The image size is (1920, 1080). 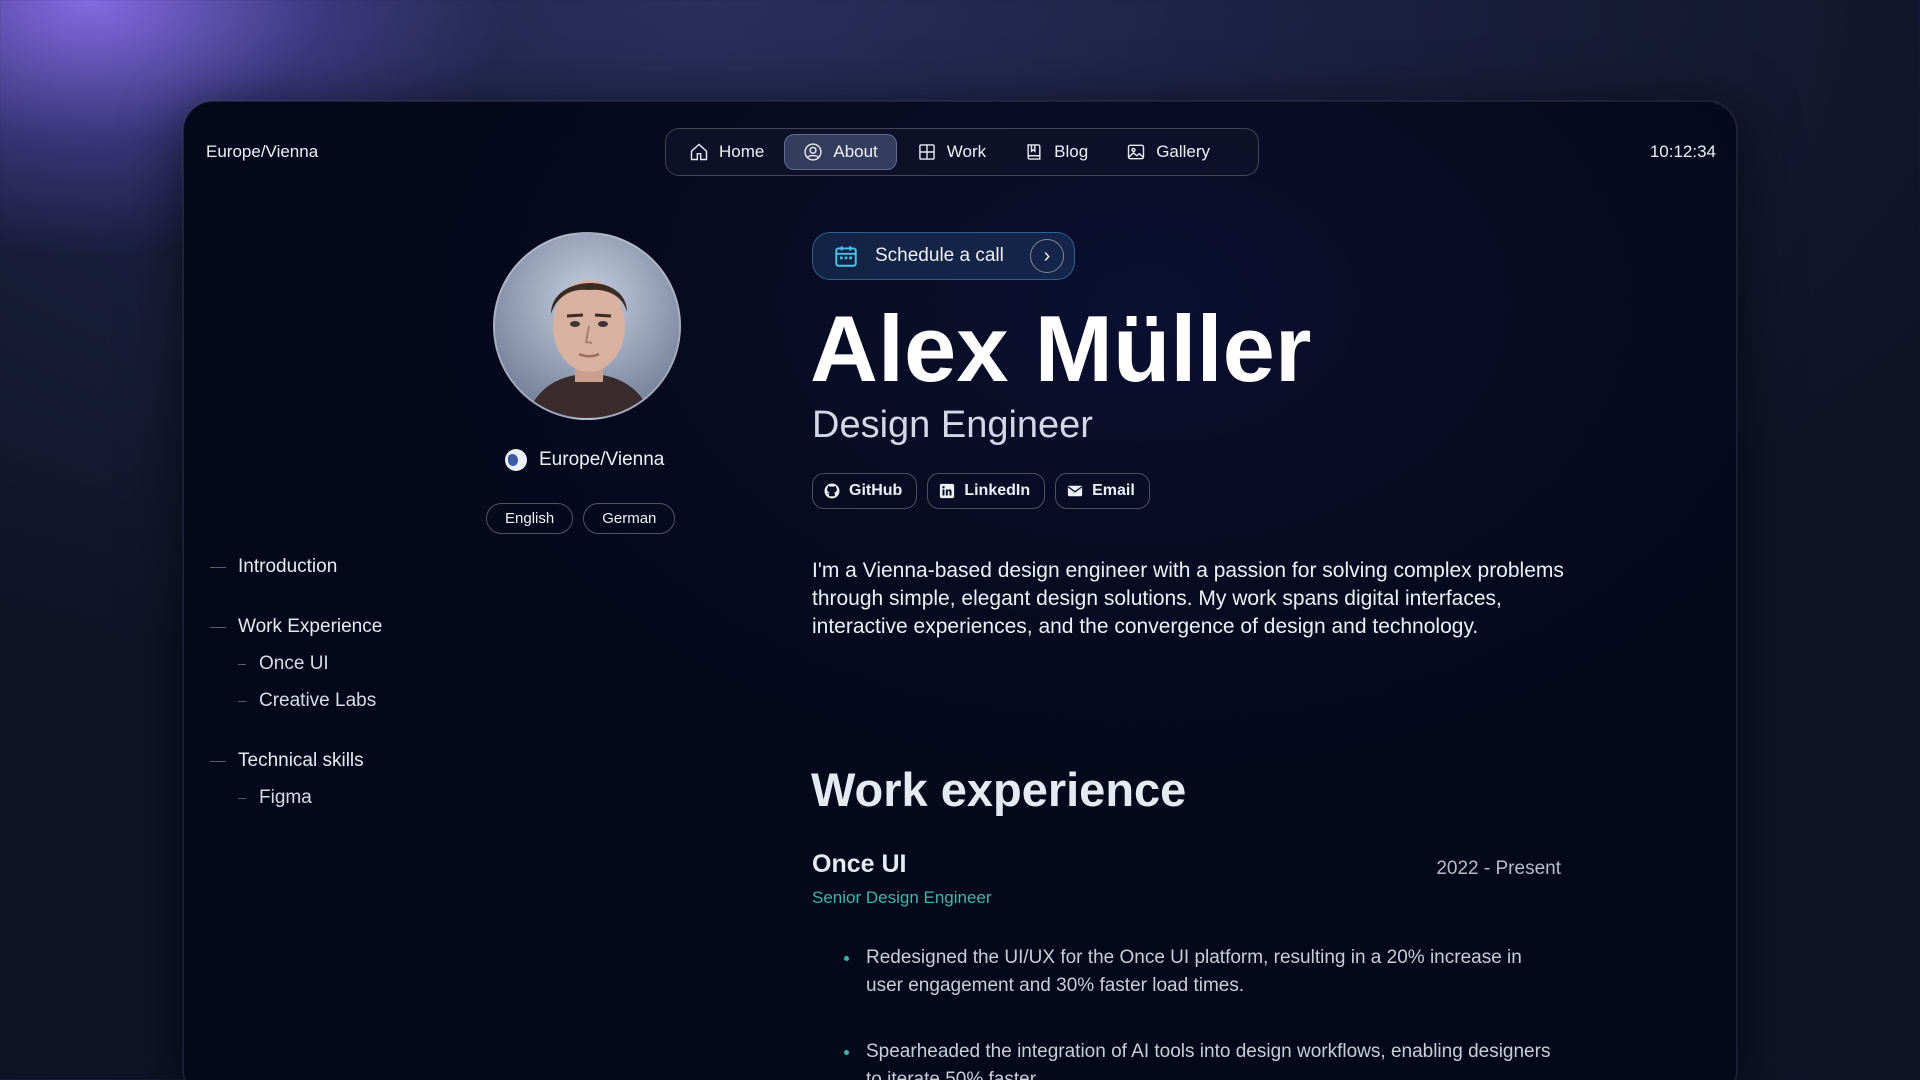 I want to click on profile-location: Europe/Vienna, so click(x=584, y=460).